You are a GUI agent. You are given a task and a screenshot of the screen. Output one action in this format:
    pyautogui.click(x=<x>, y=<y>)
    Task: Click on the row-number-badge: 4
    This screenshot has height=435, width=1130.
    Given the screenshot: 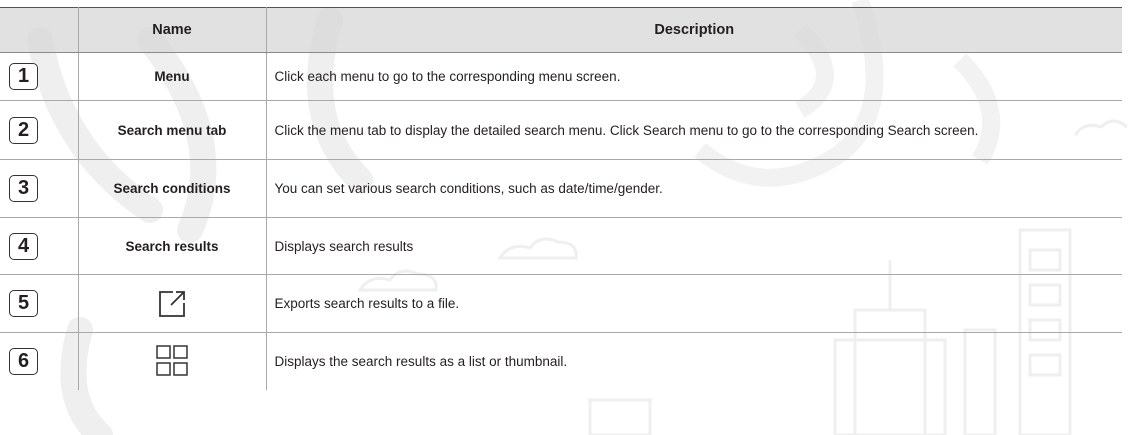 What is the action you would take?
    pyautogui.click(x=23, y=246)
    